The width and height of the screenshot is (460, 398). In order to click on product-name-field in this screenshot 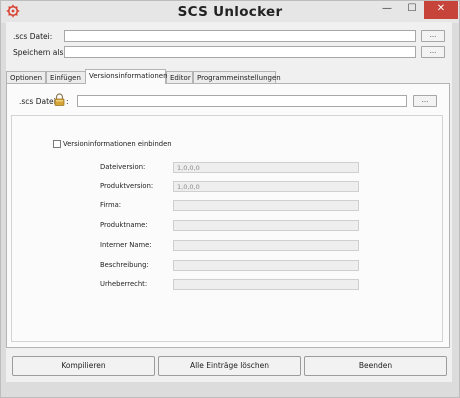, I will do `click(266, 225)`.